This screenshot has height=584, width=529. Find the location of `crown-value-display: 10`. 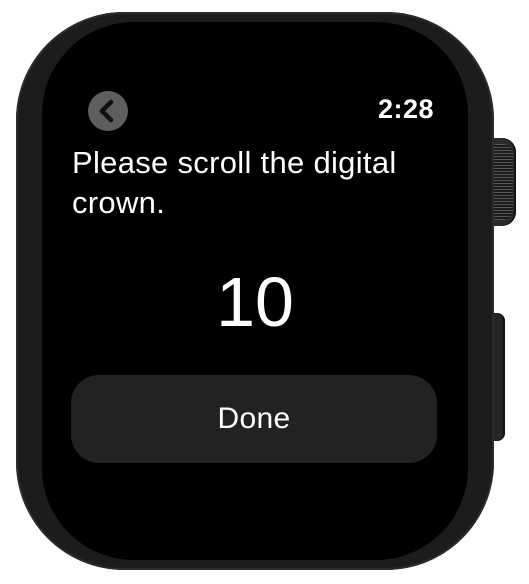

crown-value-display: 10 is located at coordinates (255, 302).